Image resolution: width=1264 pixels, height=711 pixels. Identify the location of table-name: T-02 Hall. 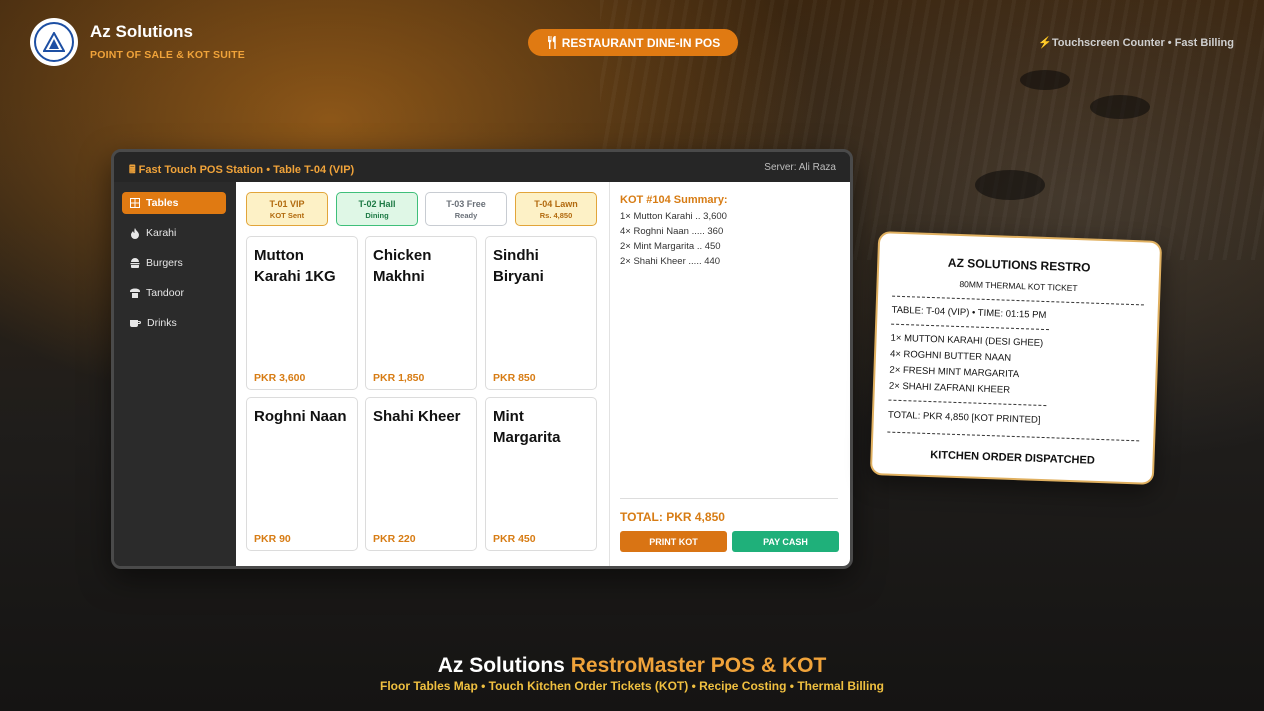
(377, 203).